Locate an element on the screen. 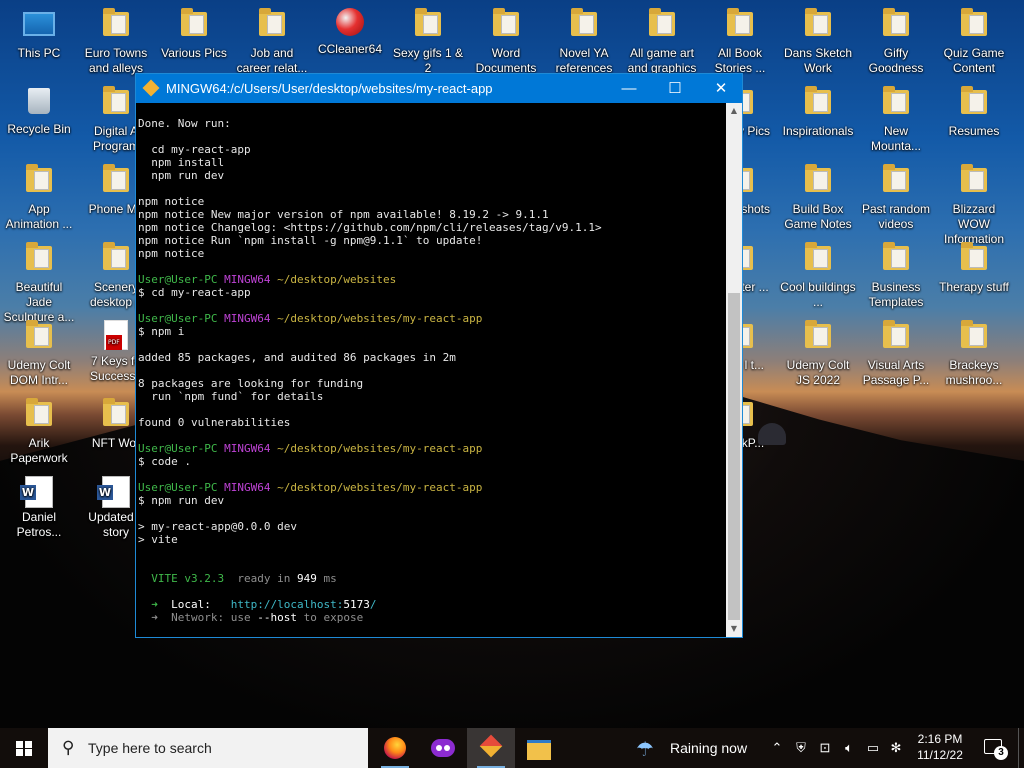 The height and width of the screenshot is (768, 1024). scrollbar-thumb is located at coordinates (734, 456).